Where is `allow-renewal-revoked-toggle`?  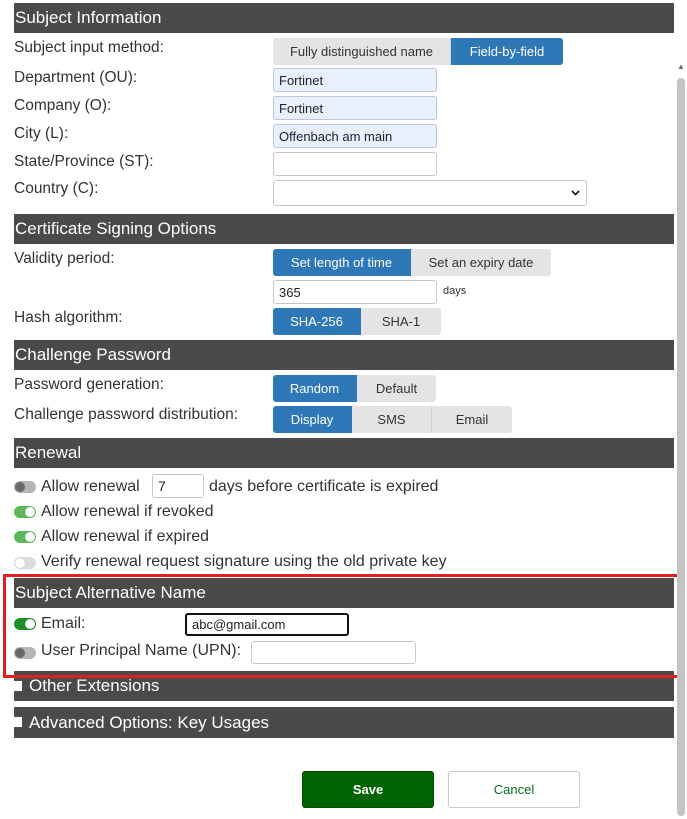
allow-renewal-revoked-toggle is located at coordinates (25, 512).